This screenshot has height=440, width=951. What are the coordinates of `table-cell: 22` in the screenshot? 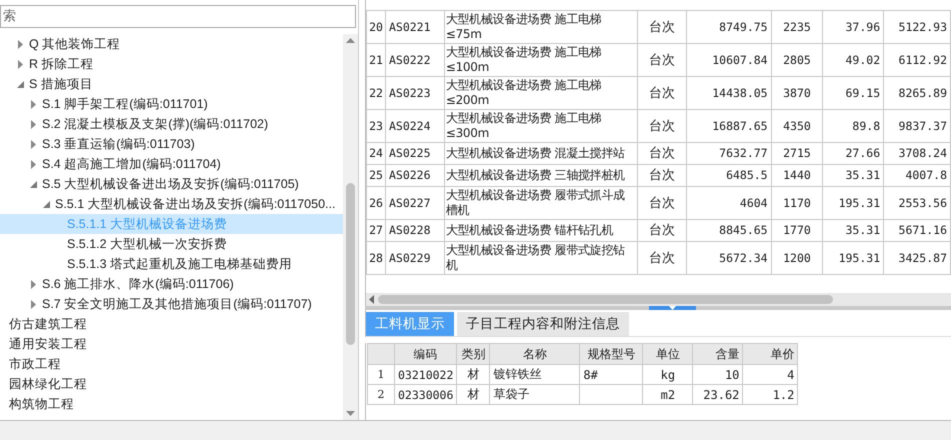 It's located at (376, 93).